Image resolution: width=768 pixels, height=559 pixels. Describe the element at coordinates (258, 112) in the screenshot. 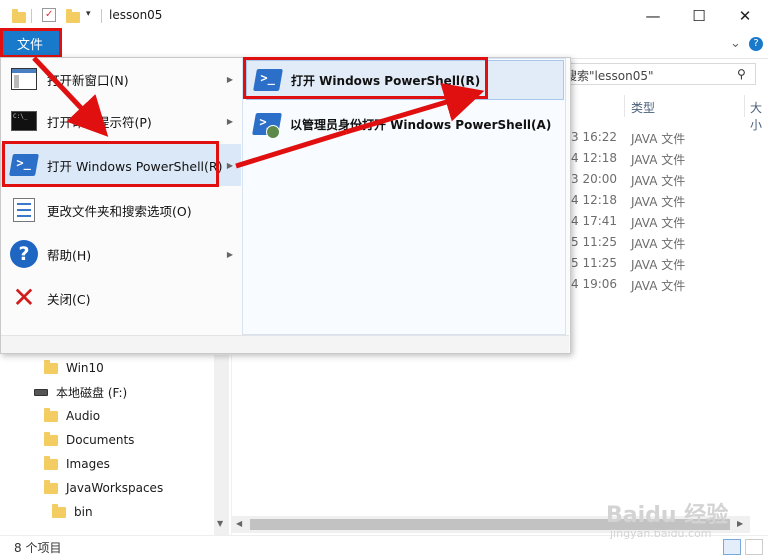

I see `annotation-arrows` at that location.